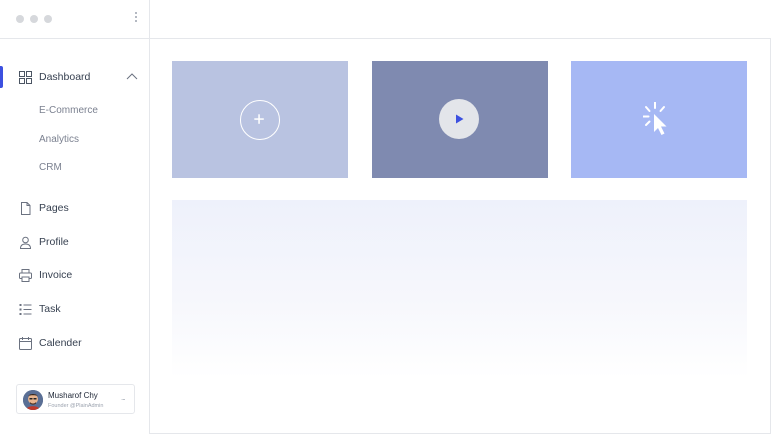  I want to click on sidebar-item-label: Dashboard, so click(65, 77).